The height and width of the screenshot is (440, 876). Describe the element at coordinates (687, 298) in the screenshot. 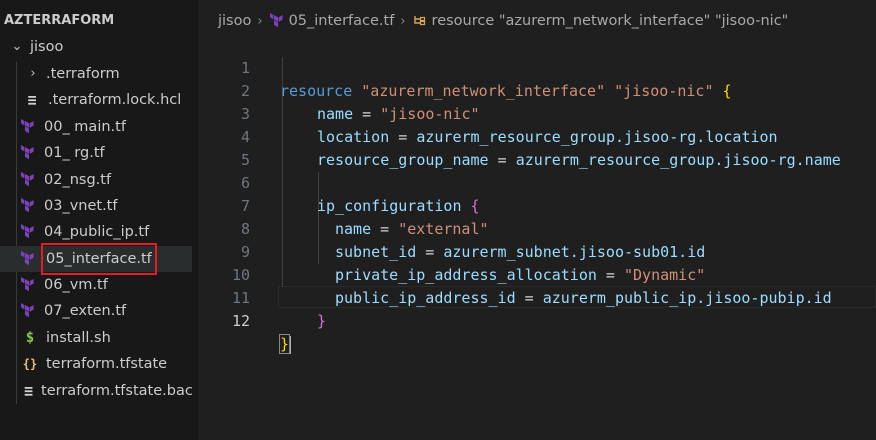

I see `token-reference: azurerm_public_ip.jisoo-pubip.id` at that location.